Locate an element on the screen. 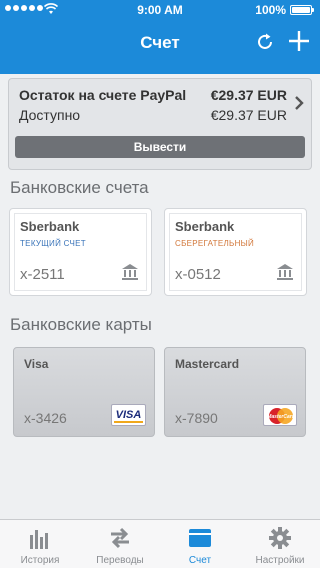 This screenshot has width=320, height=568. visa-logo: VISA is located at coordinates (128, 415).